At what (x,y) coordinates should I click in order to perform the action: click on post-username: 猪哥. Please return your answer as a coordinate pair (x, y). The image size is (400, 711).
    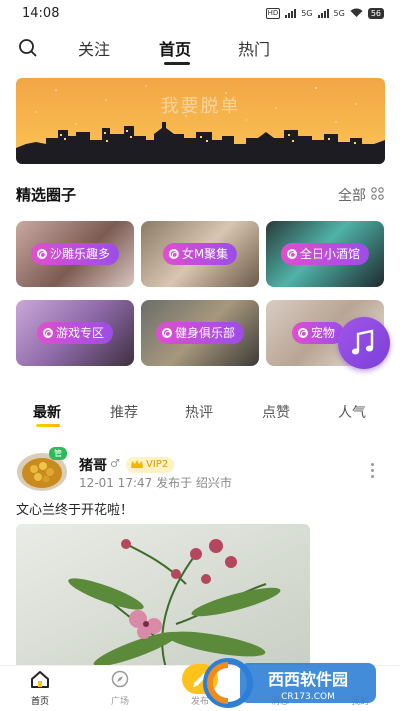
    Looking at the image, I should click on (93, 465).